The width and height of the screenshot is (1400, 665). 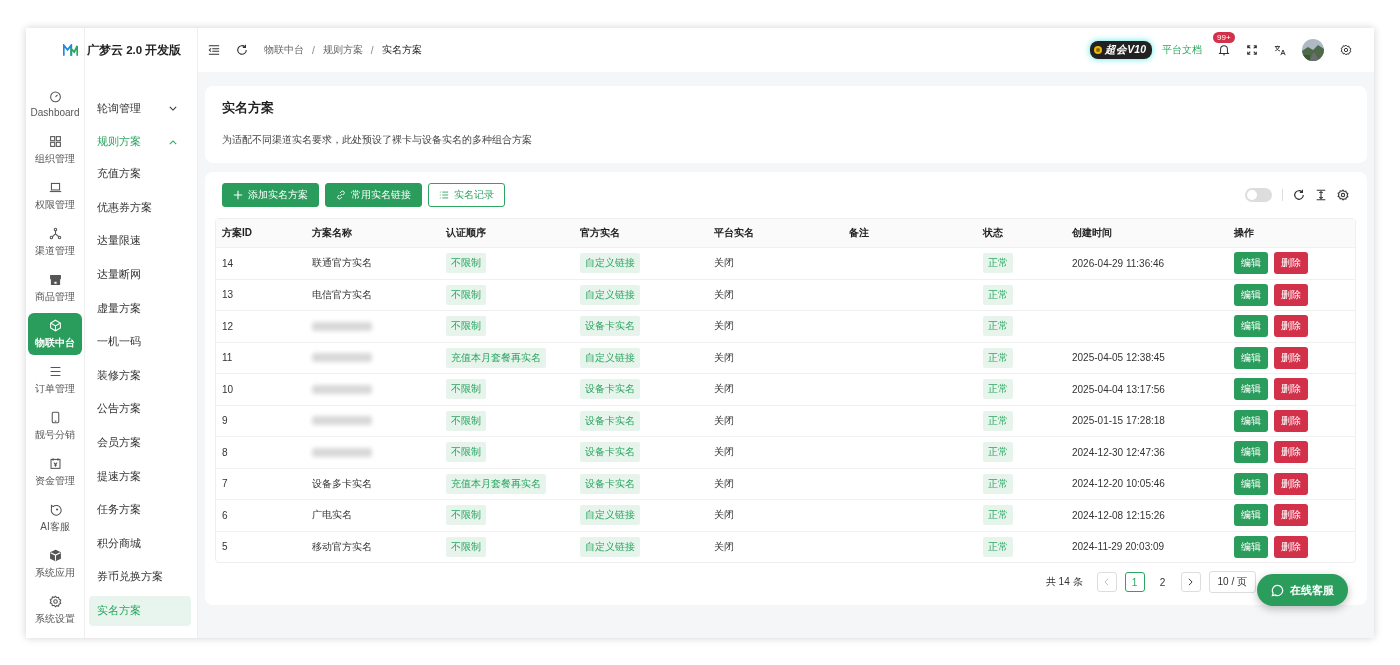 What do you see at coordinates (55, 610) in the screenshot?
I see `rail-item: 系统设置` at bounding box center [55, 610].